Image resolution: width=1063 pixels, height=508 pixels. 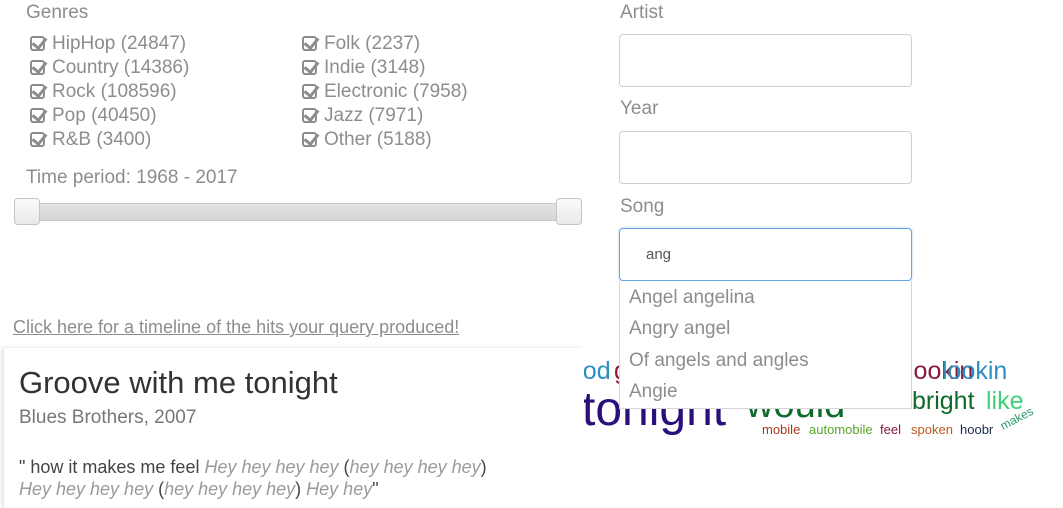 I want to click on year-field-wrapper, so click(x=765, y=157).